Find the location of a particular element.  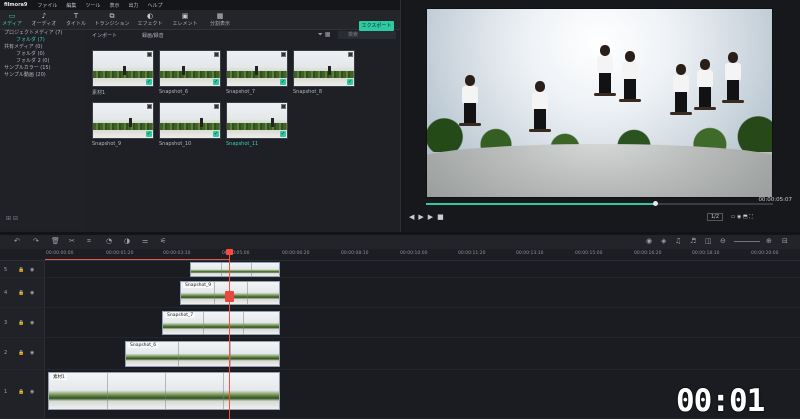

playhead is located at coordinates (229, 334).